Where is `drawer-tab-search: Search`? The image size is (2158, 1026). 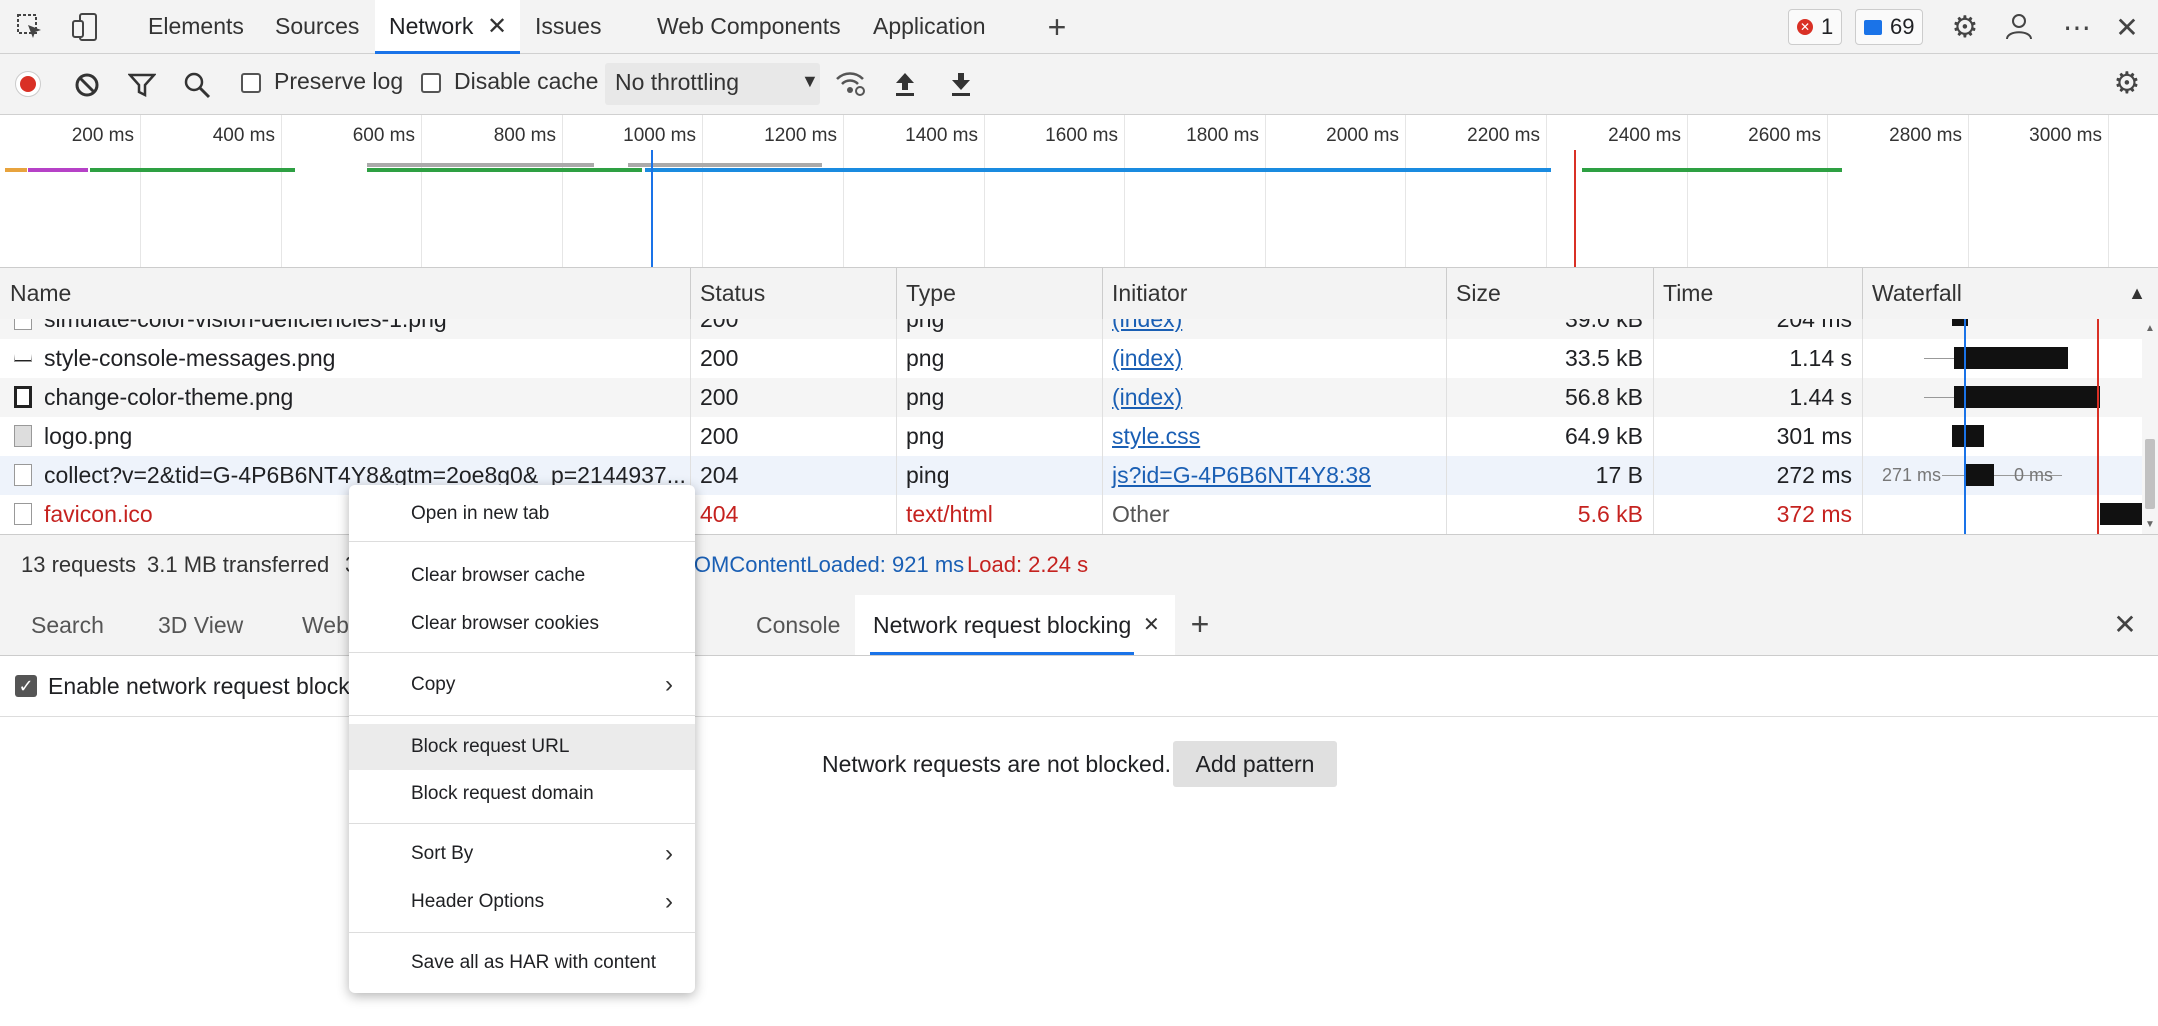 drawer-tab-search: Search is located at coordinates (67, 625).